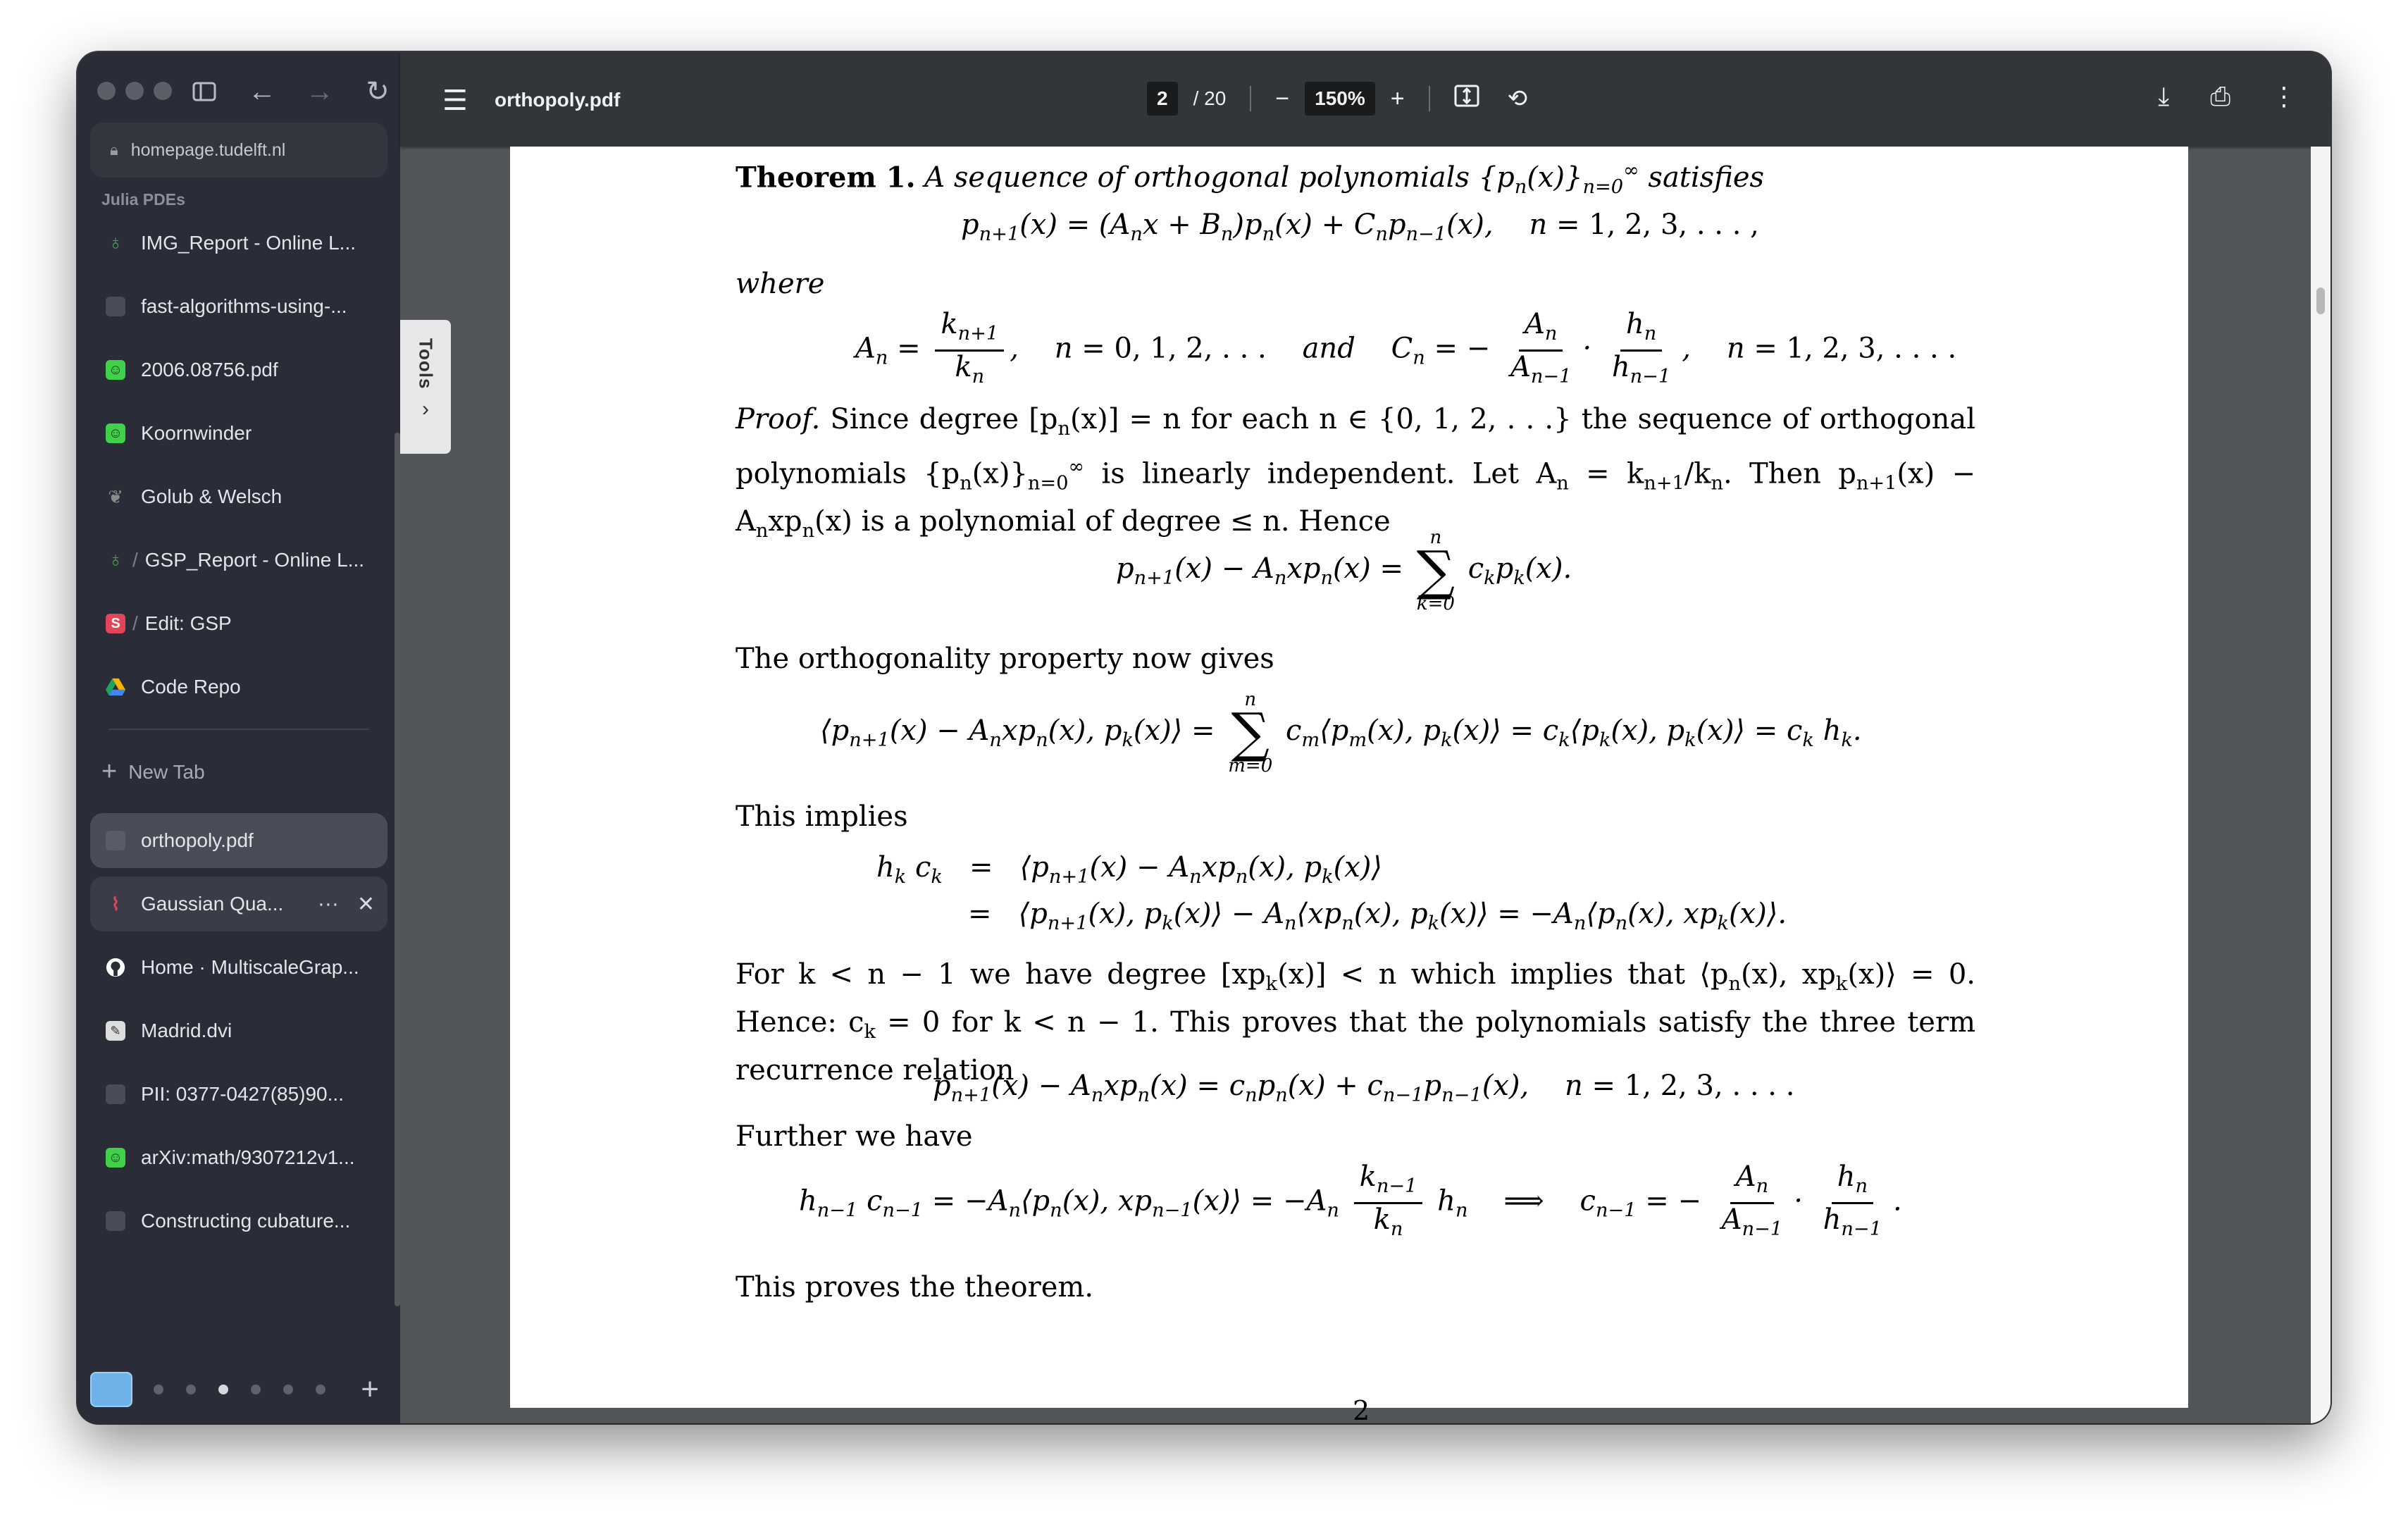  Describe the element at coordinates (1210, 98) in the screenshot. I see `page-total: / 20` at that location.